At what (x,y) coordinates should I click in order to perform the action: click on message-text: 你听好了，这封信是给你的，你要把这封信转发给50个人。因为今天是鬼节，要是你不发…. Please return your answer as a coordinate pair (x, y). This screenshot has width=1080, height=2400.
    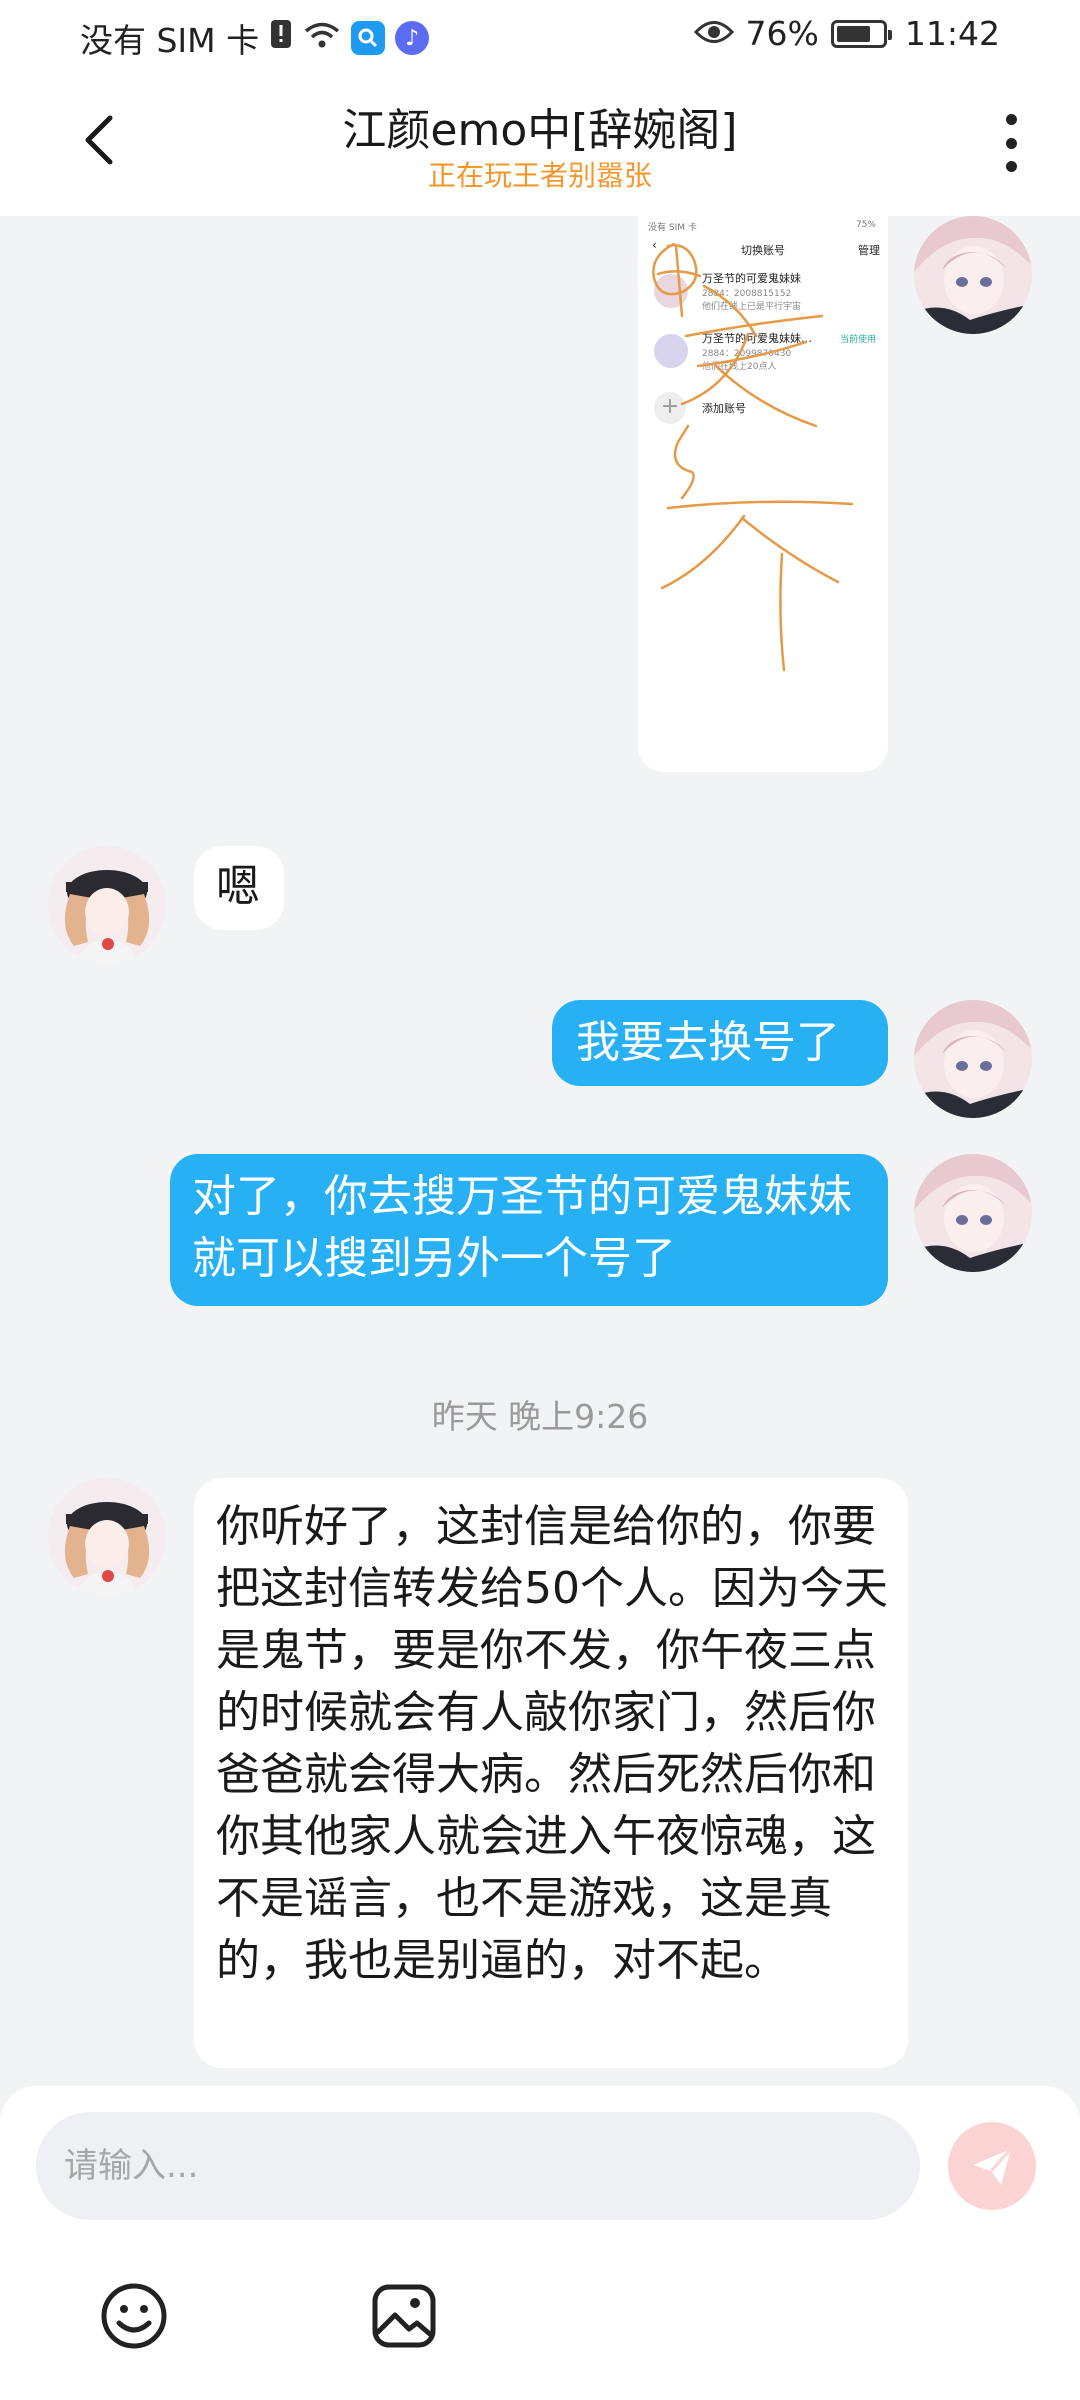
    Looking at the image, I should click on (552, 1743).